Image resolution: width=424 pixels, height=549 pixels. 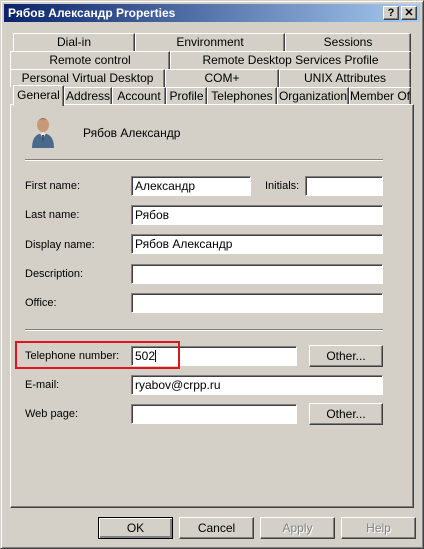 What do you see at coordinates (216, 528) in the screenshot?
I see `cancel-button: Cancel` at bounding box center [216, 528].